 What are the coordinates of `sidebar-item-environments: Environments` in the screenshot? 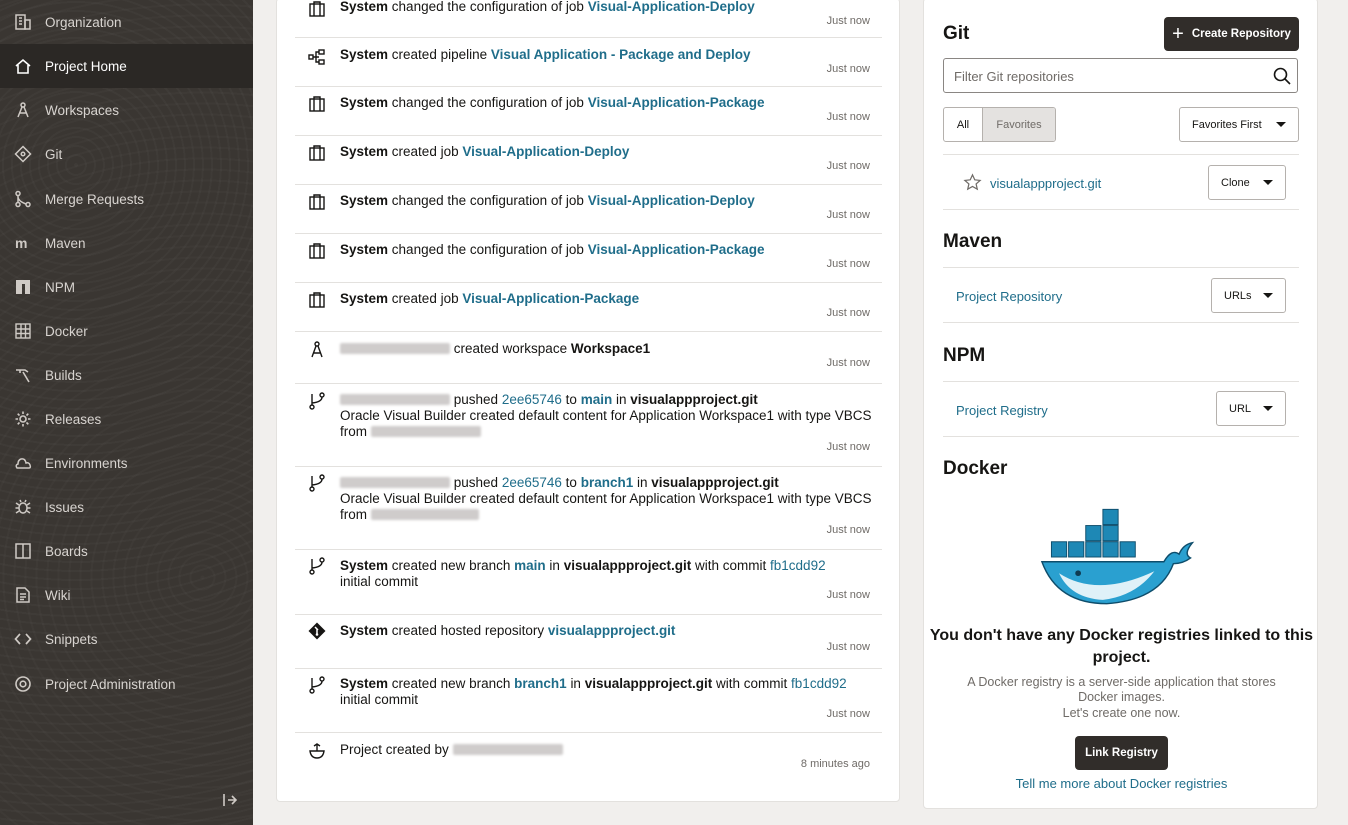 It's located at (126, 463).